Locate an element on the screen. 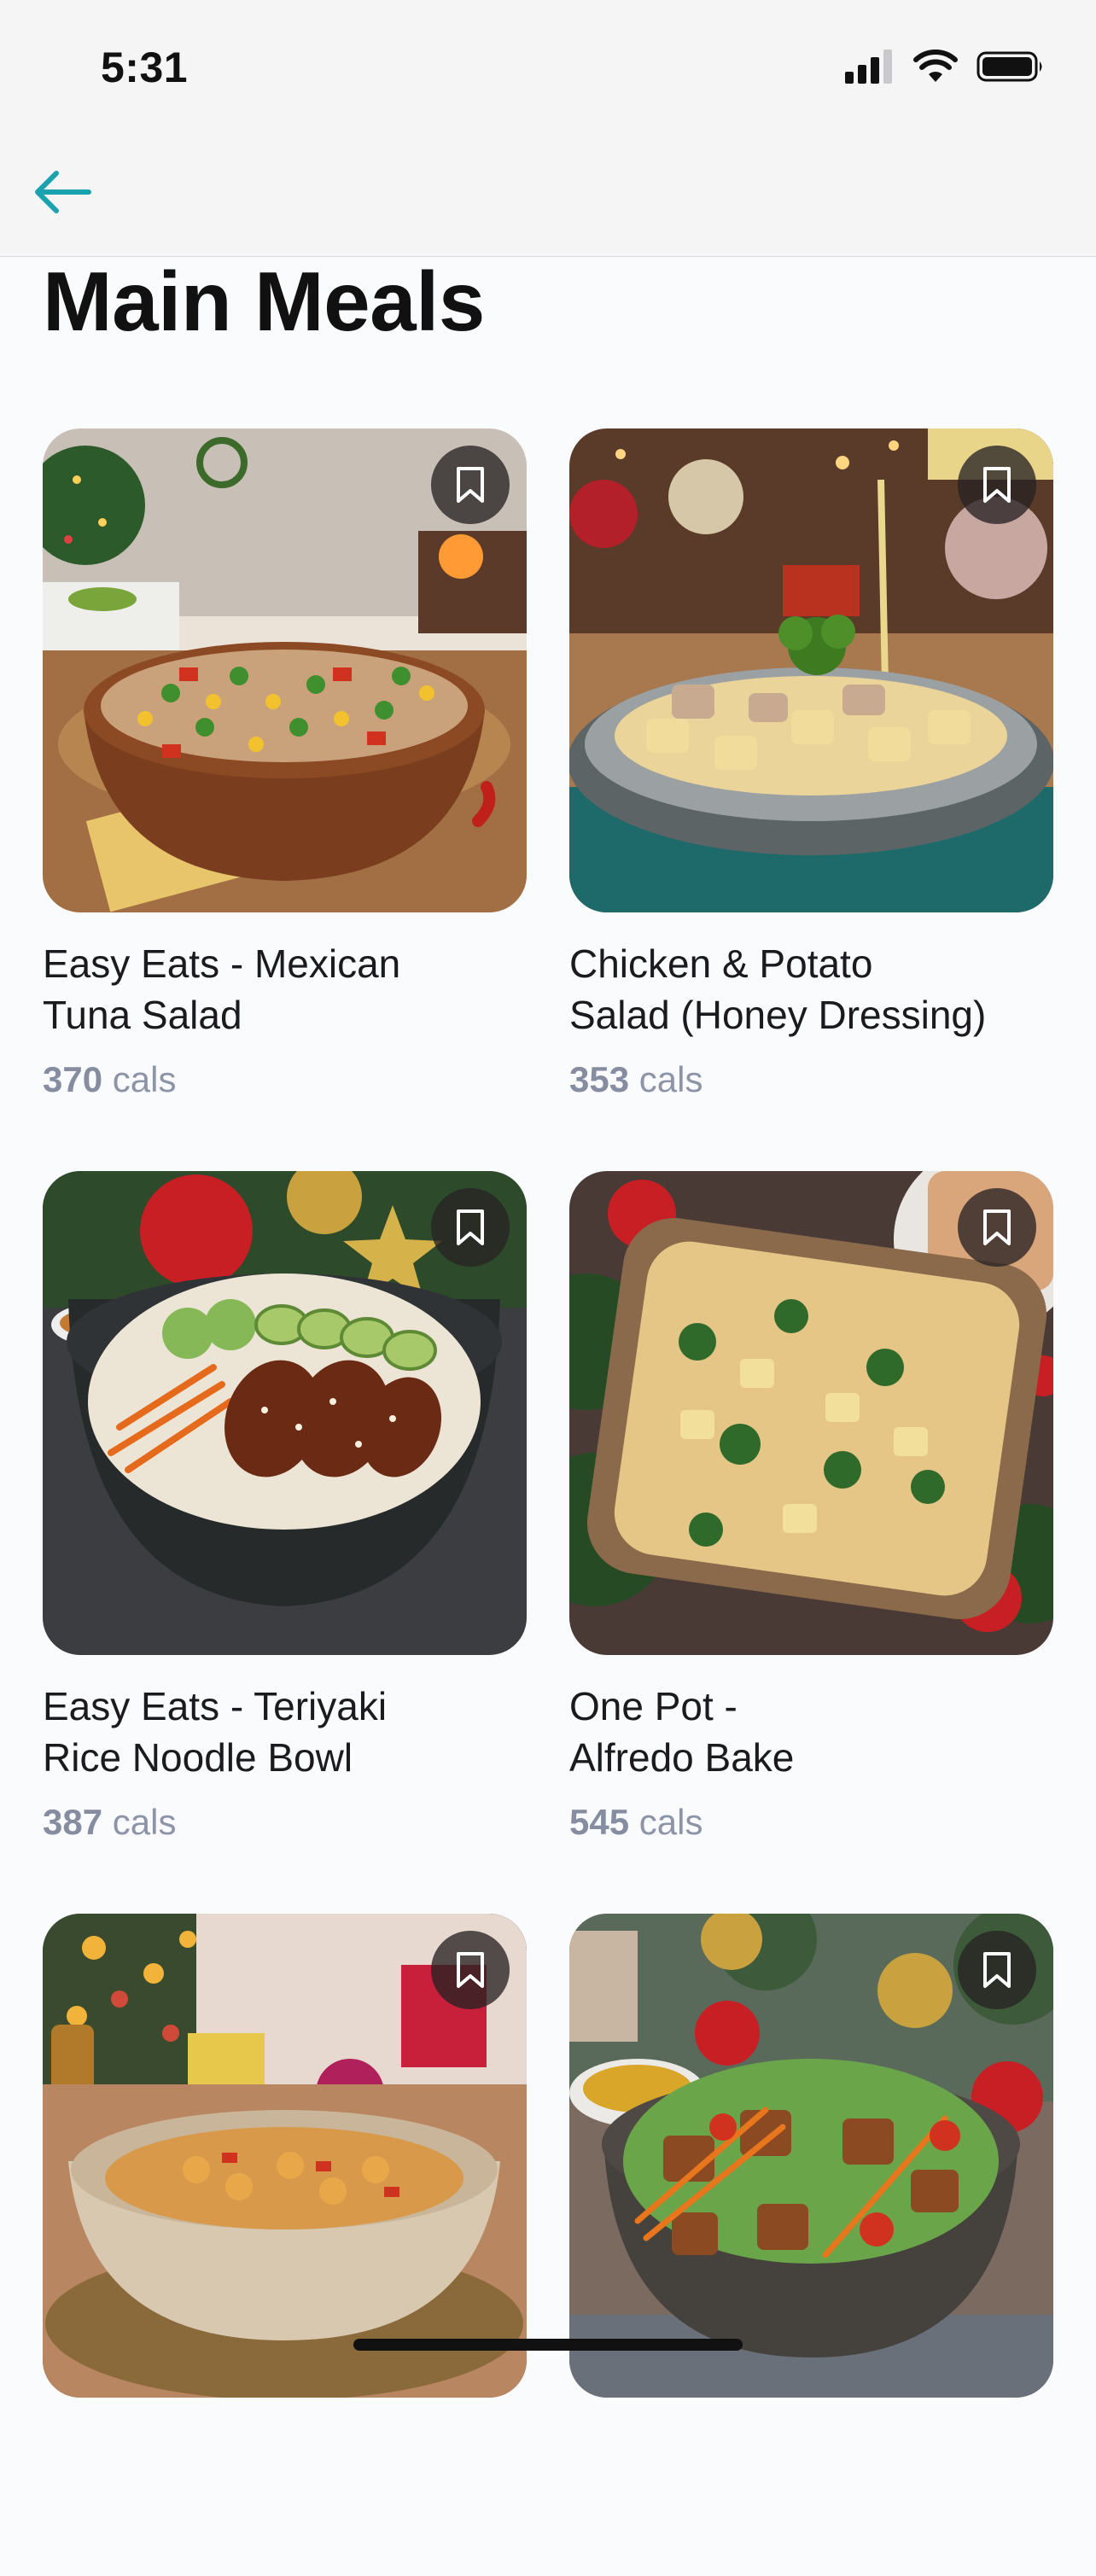 The width and height of the screenshot is (1096, 2576). meal-calories: 370 cals is located at coordinates (110, 1079).